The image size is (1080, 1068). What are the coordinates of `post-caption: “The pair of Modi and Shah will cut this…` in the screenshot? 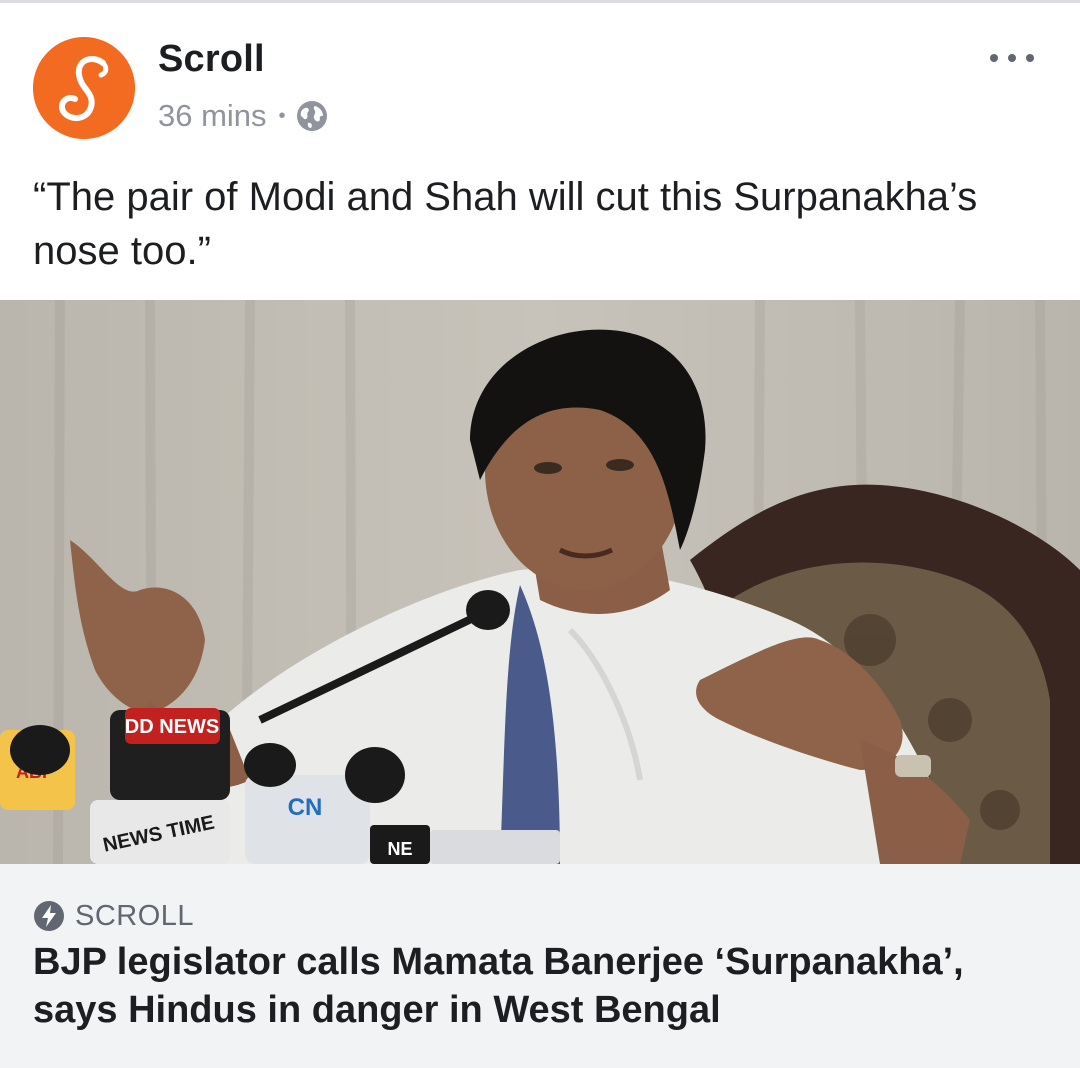 It's located at (505, 224).